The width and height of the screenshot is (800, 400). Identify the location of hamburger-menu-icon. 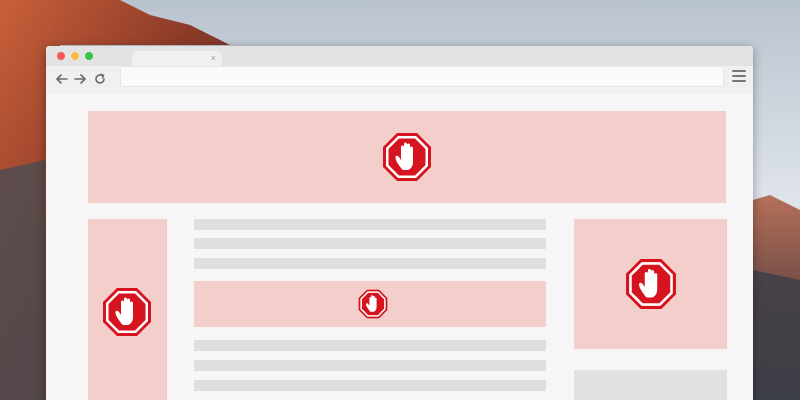
(739, 77).